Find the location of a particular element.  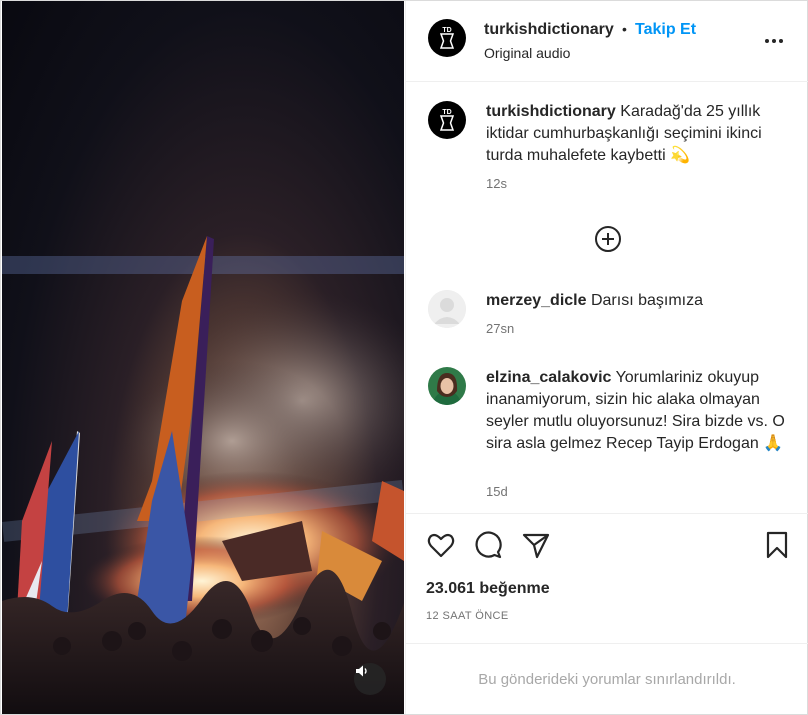

comment-time: 15d is located at coordinates (497, 491).